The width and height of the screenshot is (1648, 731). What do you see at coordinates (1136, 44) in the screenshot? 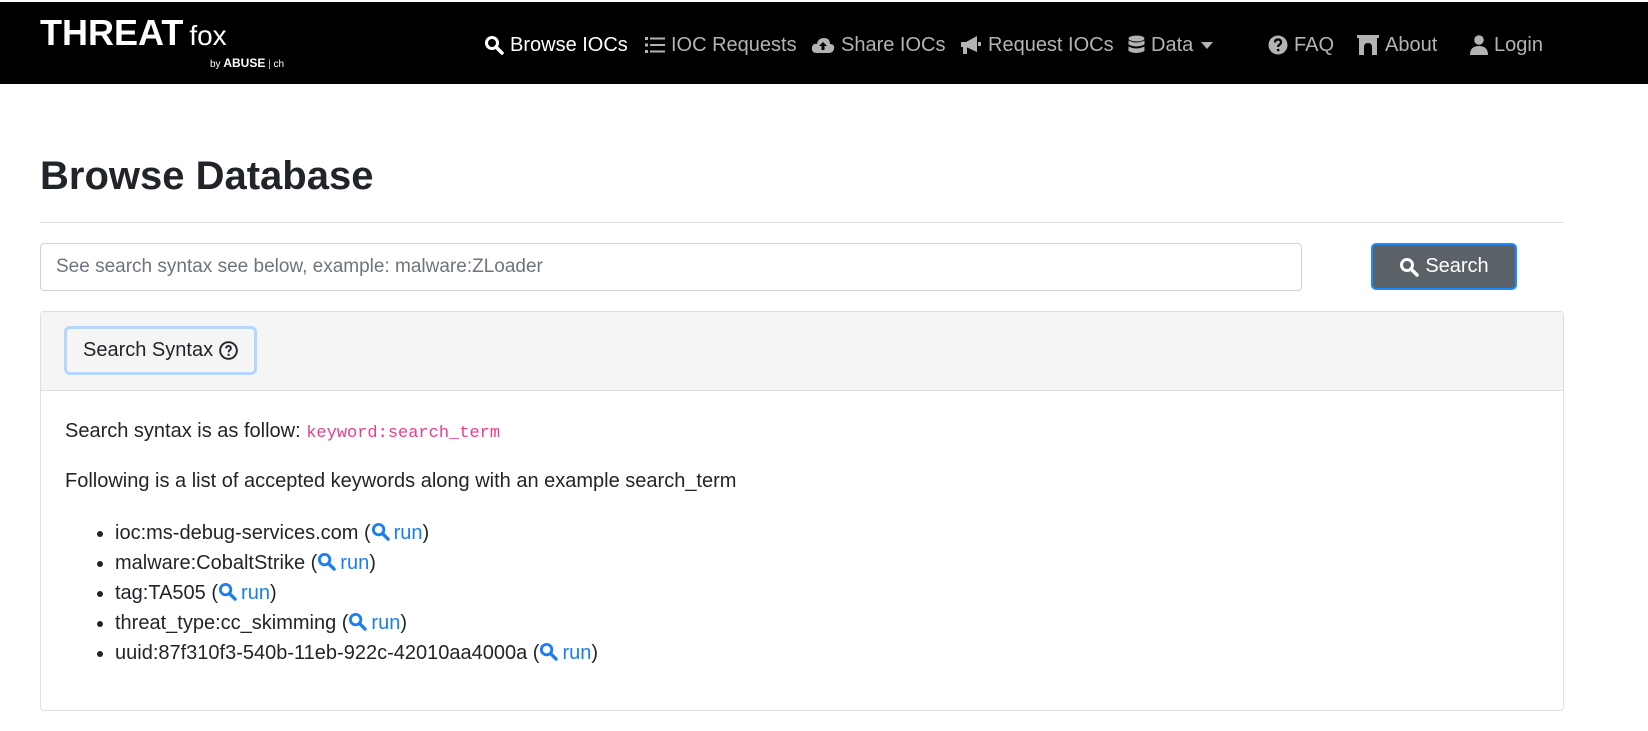
I see `database-icon` at bounding box center [1136, 44].